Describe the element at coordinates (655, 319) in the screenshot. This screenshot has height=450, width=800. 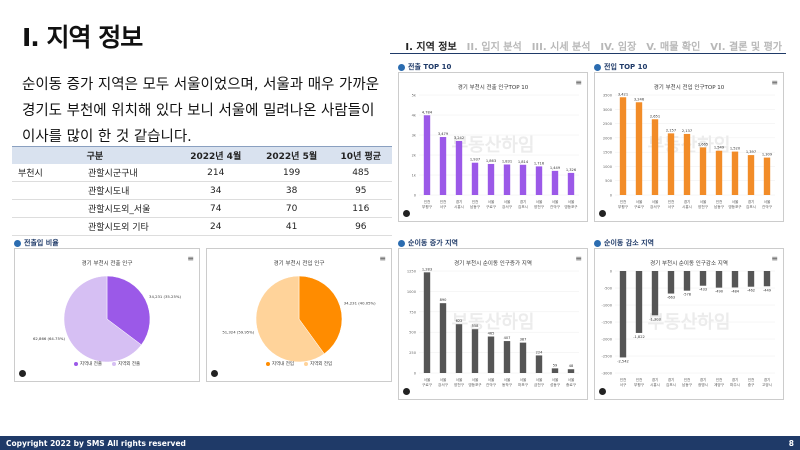
I see `data-label: -1,303` at that location.